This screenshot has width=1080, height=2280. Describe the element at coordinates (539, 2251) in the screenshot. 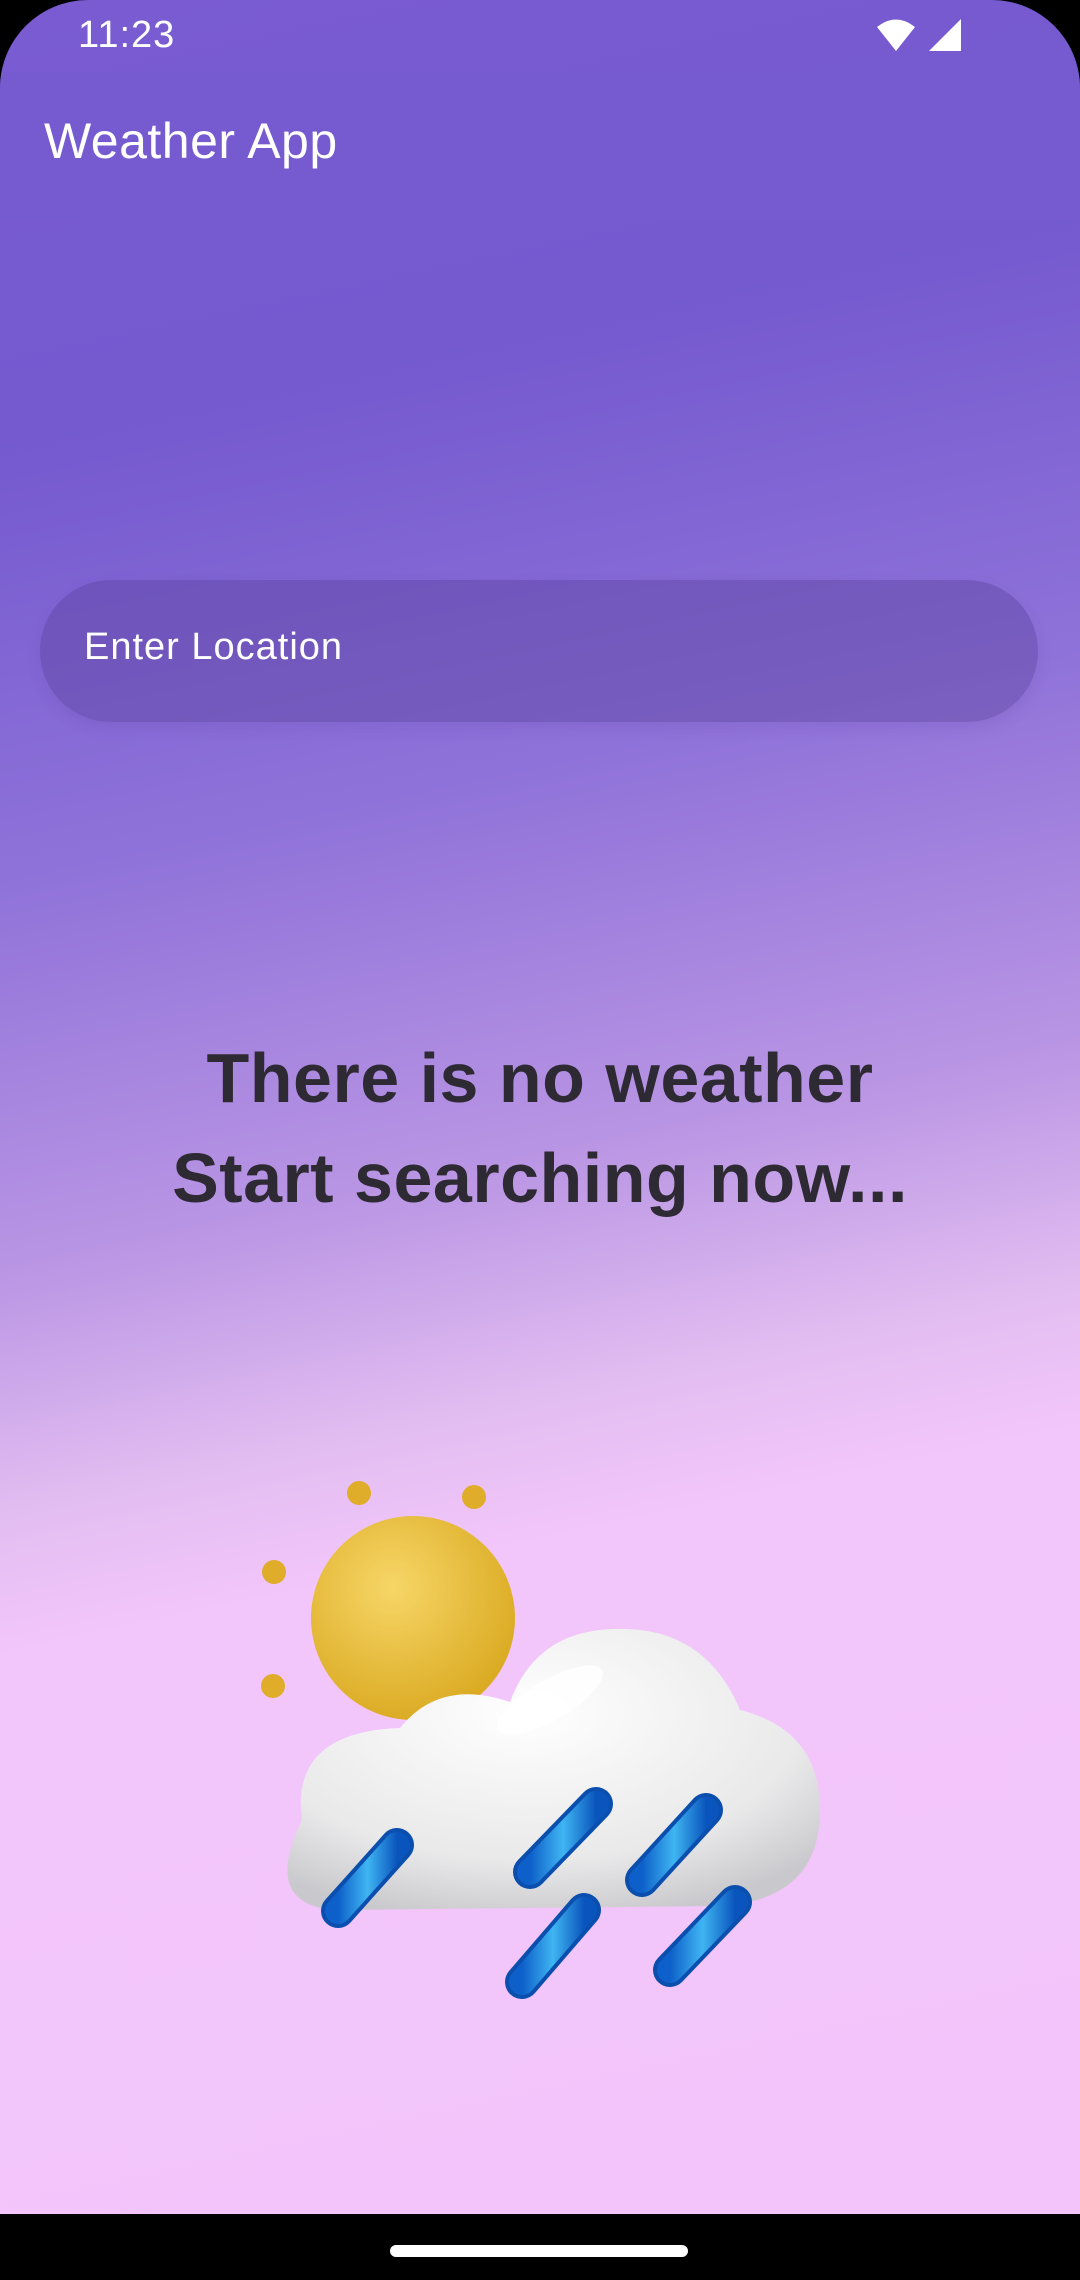

I see `home-indicator` at that location.